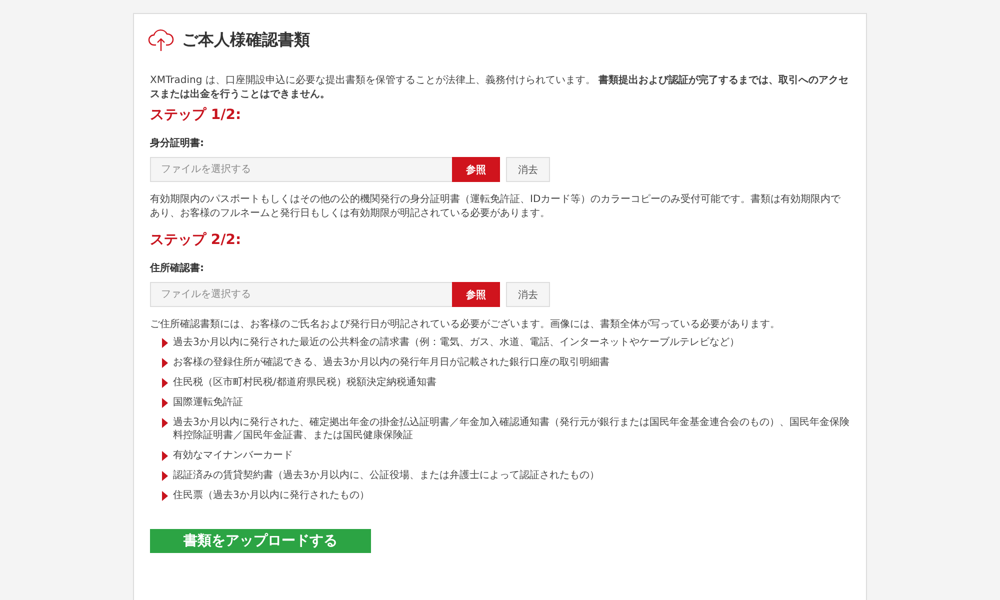 The image size is (1000, 600). Describe the element at coordinates (196, 115) in the screenshot. I see `step-heading: ステップ 1/2:` at that location.